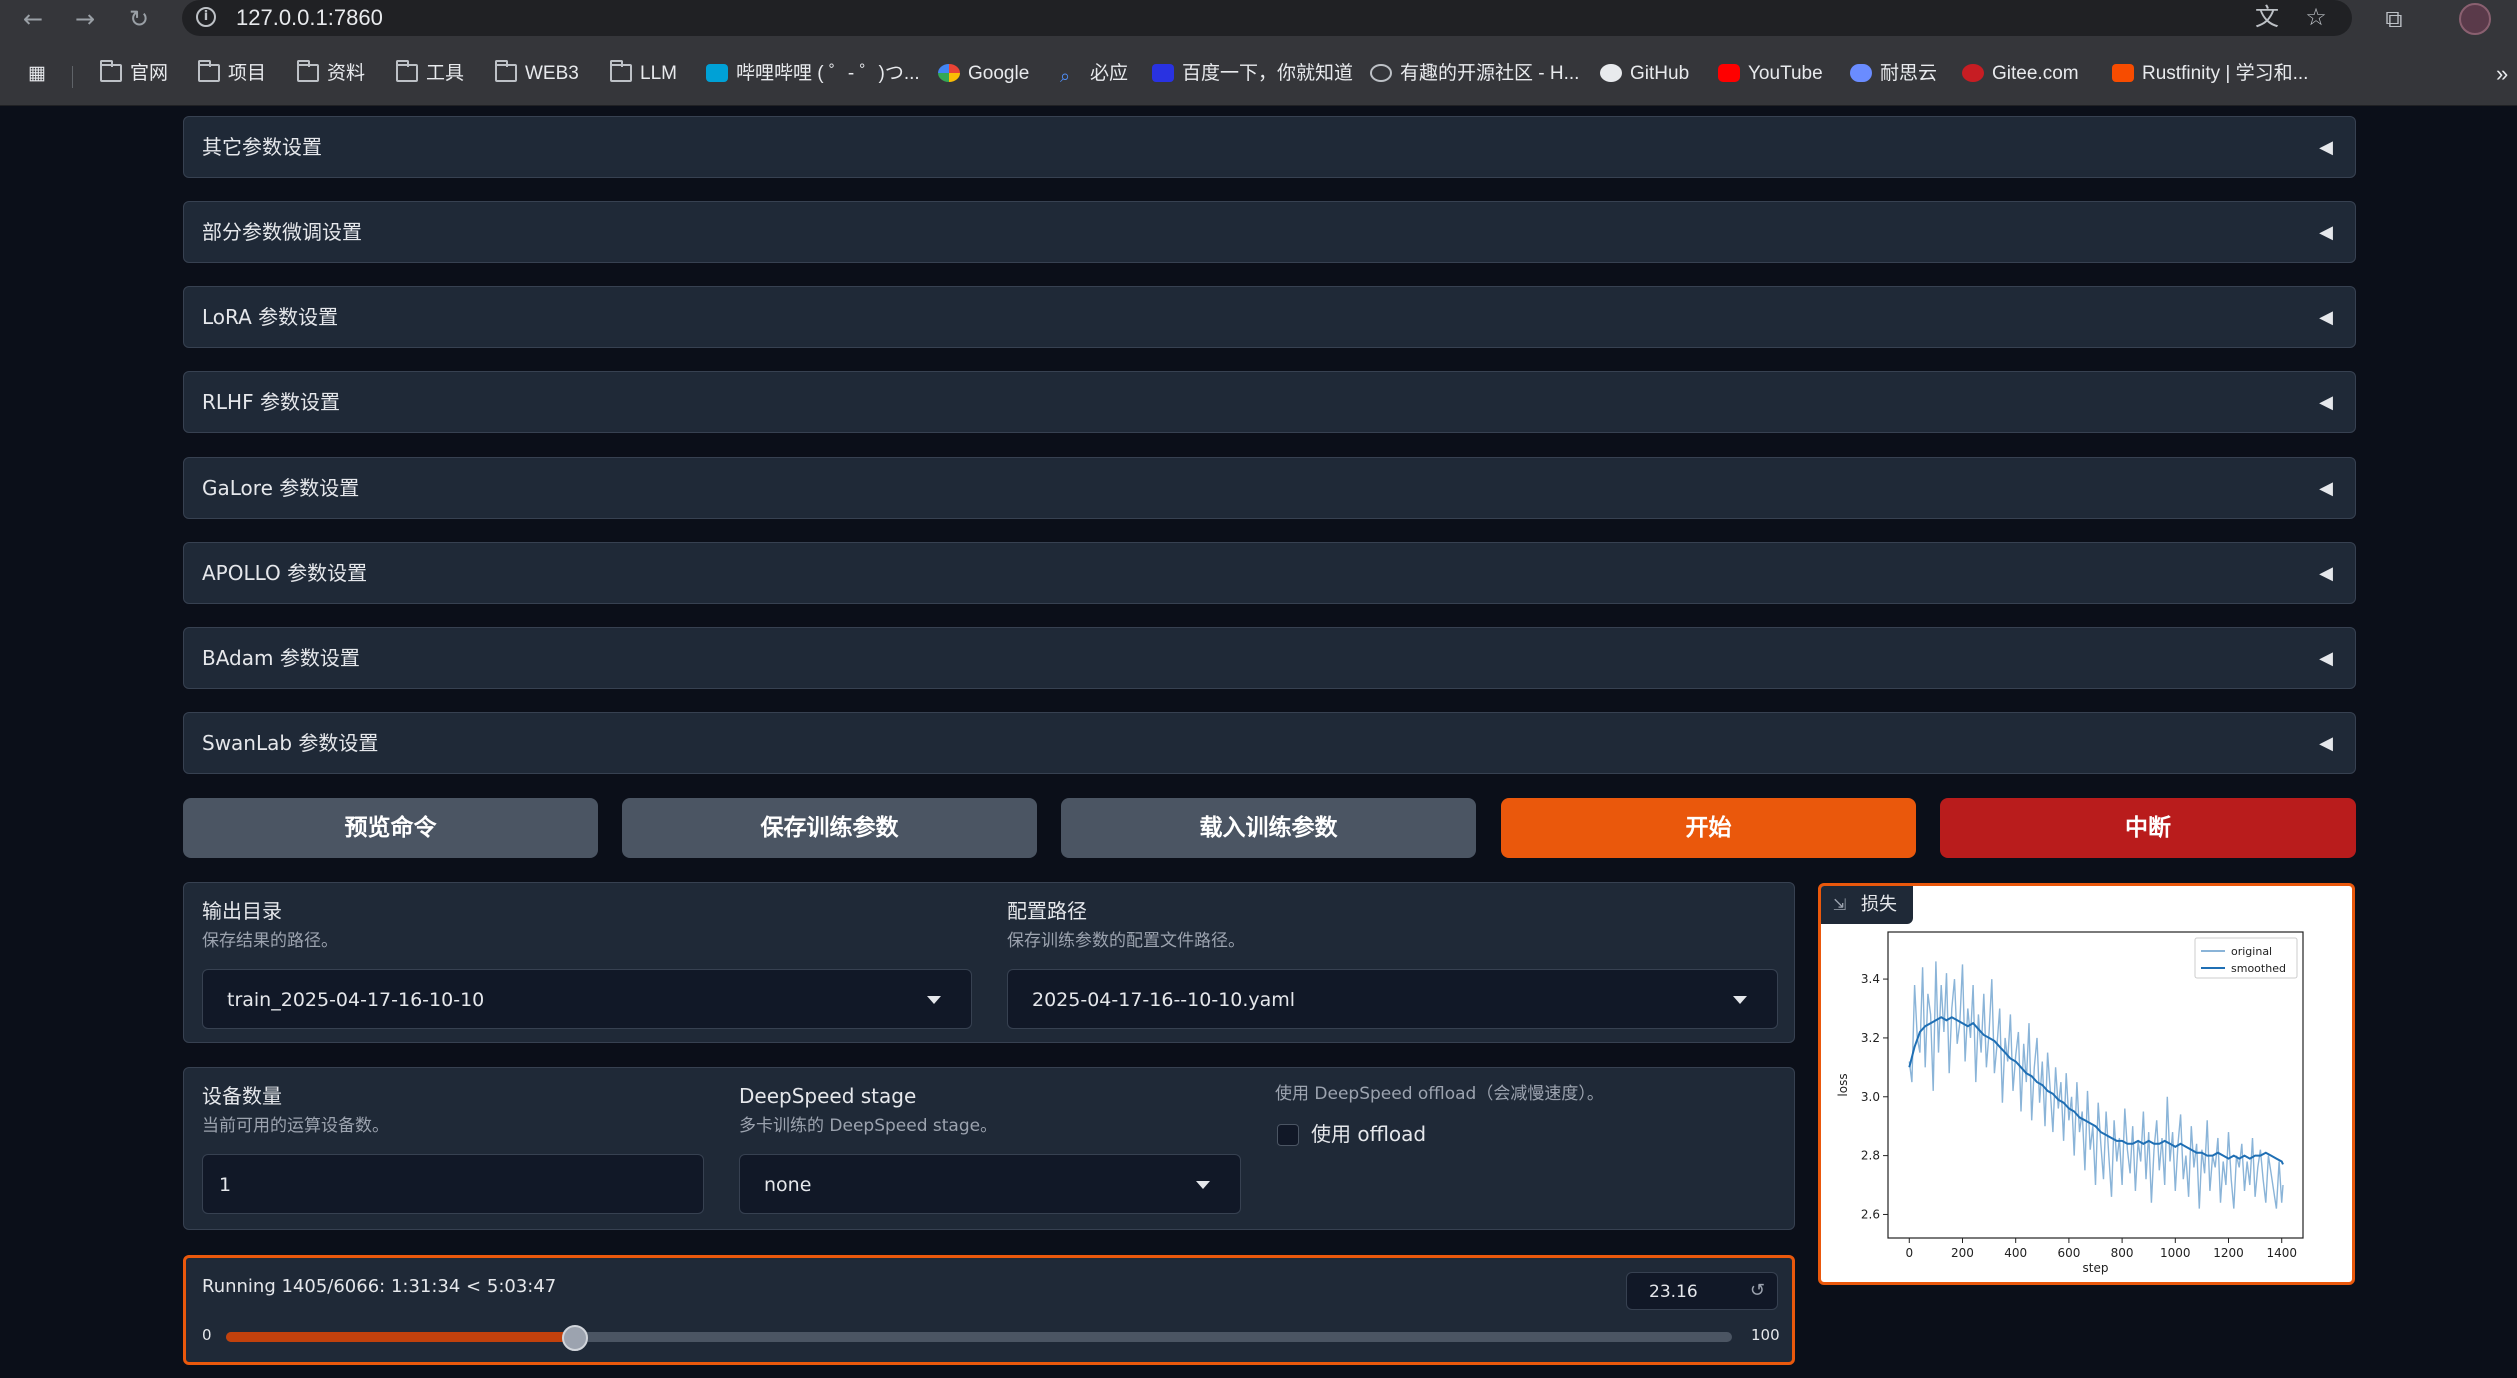 The width and height of the screenshot is (2517, 1378). Describe the element at coordinates (1047, 911) in the screenshot. I see `config-path-label: 配置路径` at that location.